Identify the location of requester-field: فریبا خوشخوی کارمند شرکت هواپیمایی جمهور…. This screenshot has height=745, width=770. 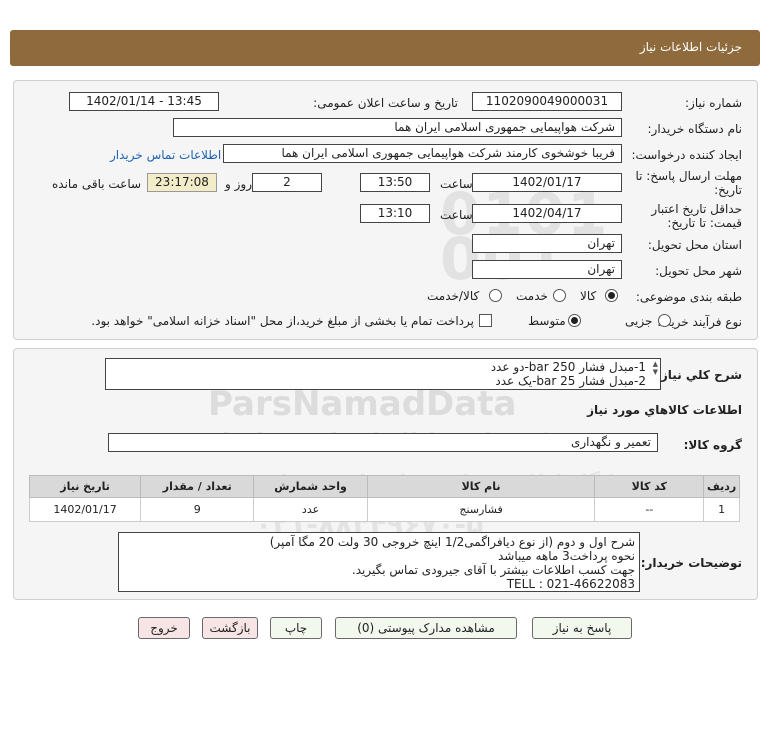
(422, 153).